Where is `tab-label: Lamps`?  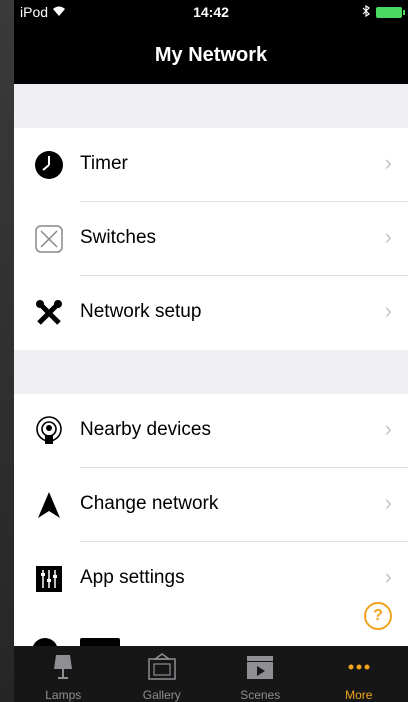 tab-label: Lamps is located at coordinates (63, 695).